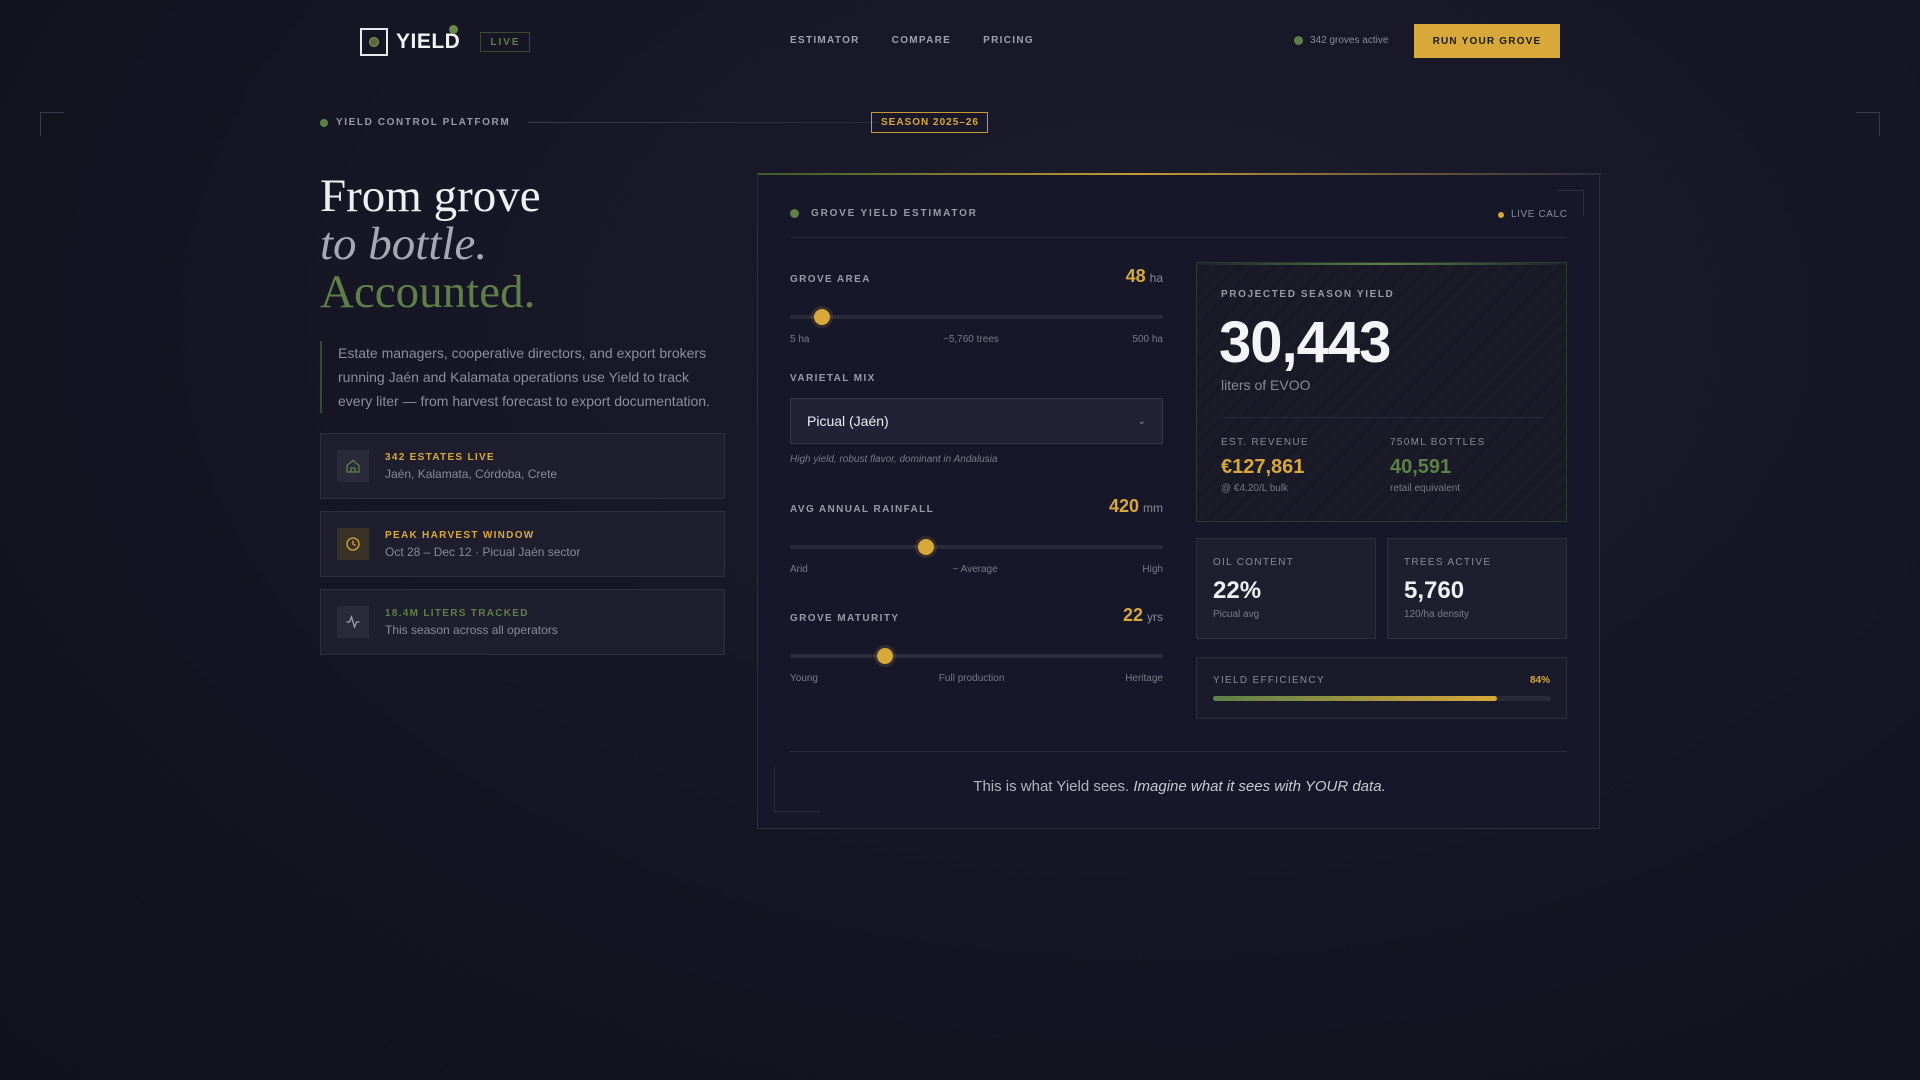 This screenshot has height=1080, width=1920. Describe the element at coordinates (1147, 339) in the screenshot. I see `tick-label: 500 ha` at that location.